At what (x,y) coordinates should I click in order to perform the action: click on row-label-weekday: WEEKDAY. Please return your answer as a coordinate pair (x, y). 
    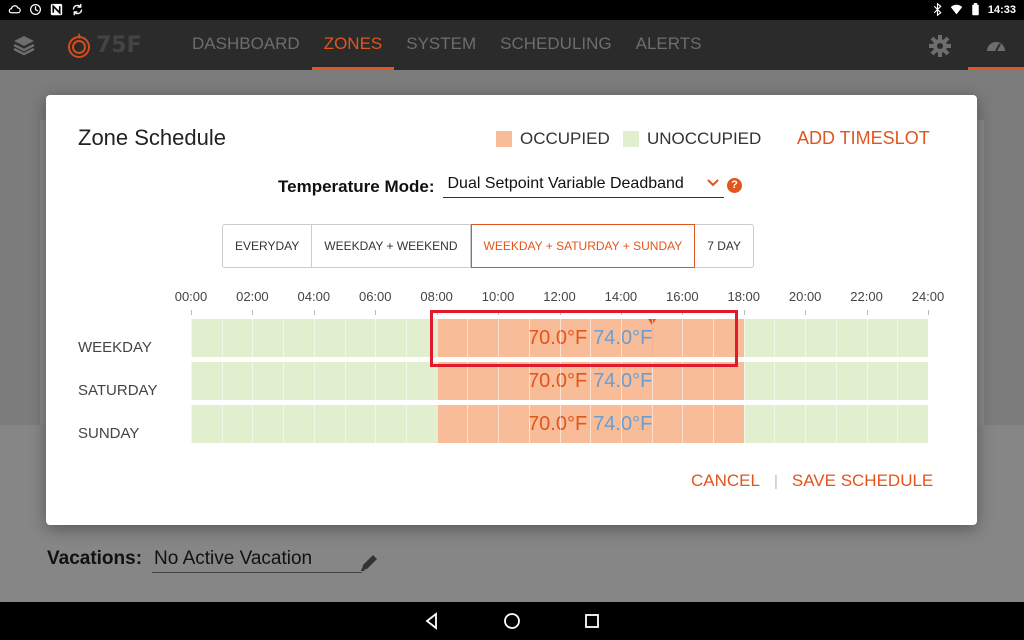
    Looking at the image, I should click on (115, 347).